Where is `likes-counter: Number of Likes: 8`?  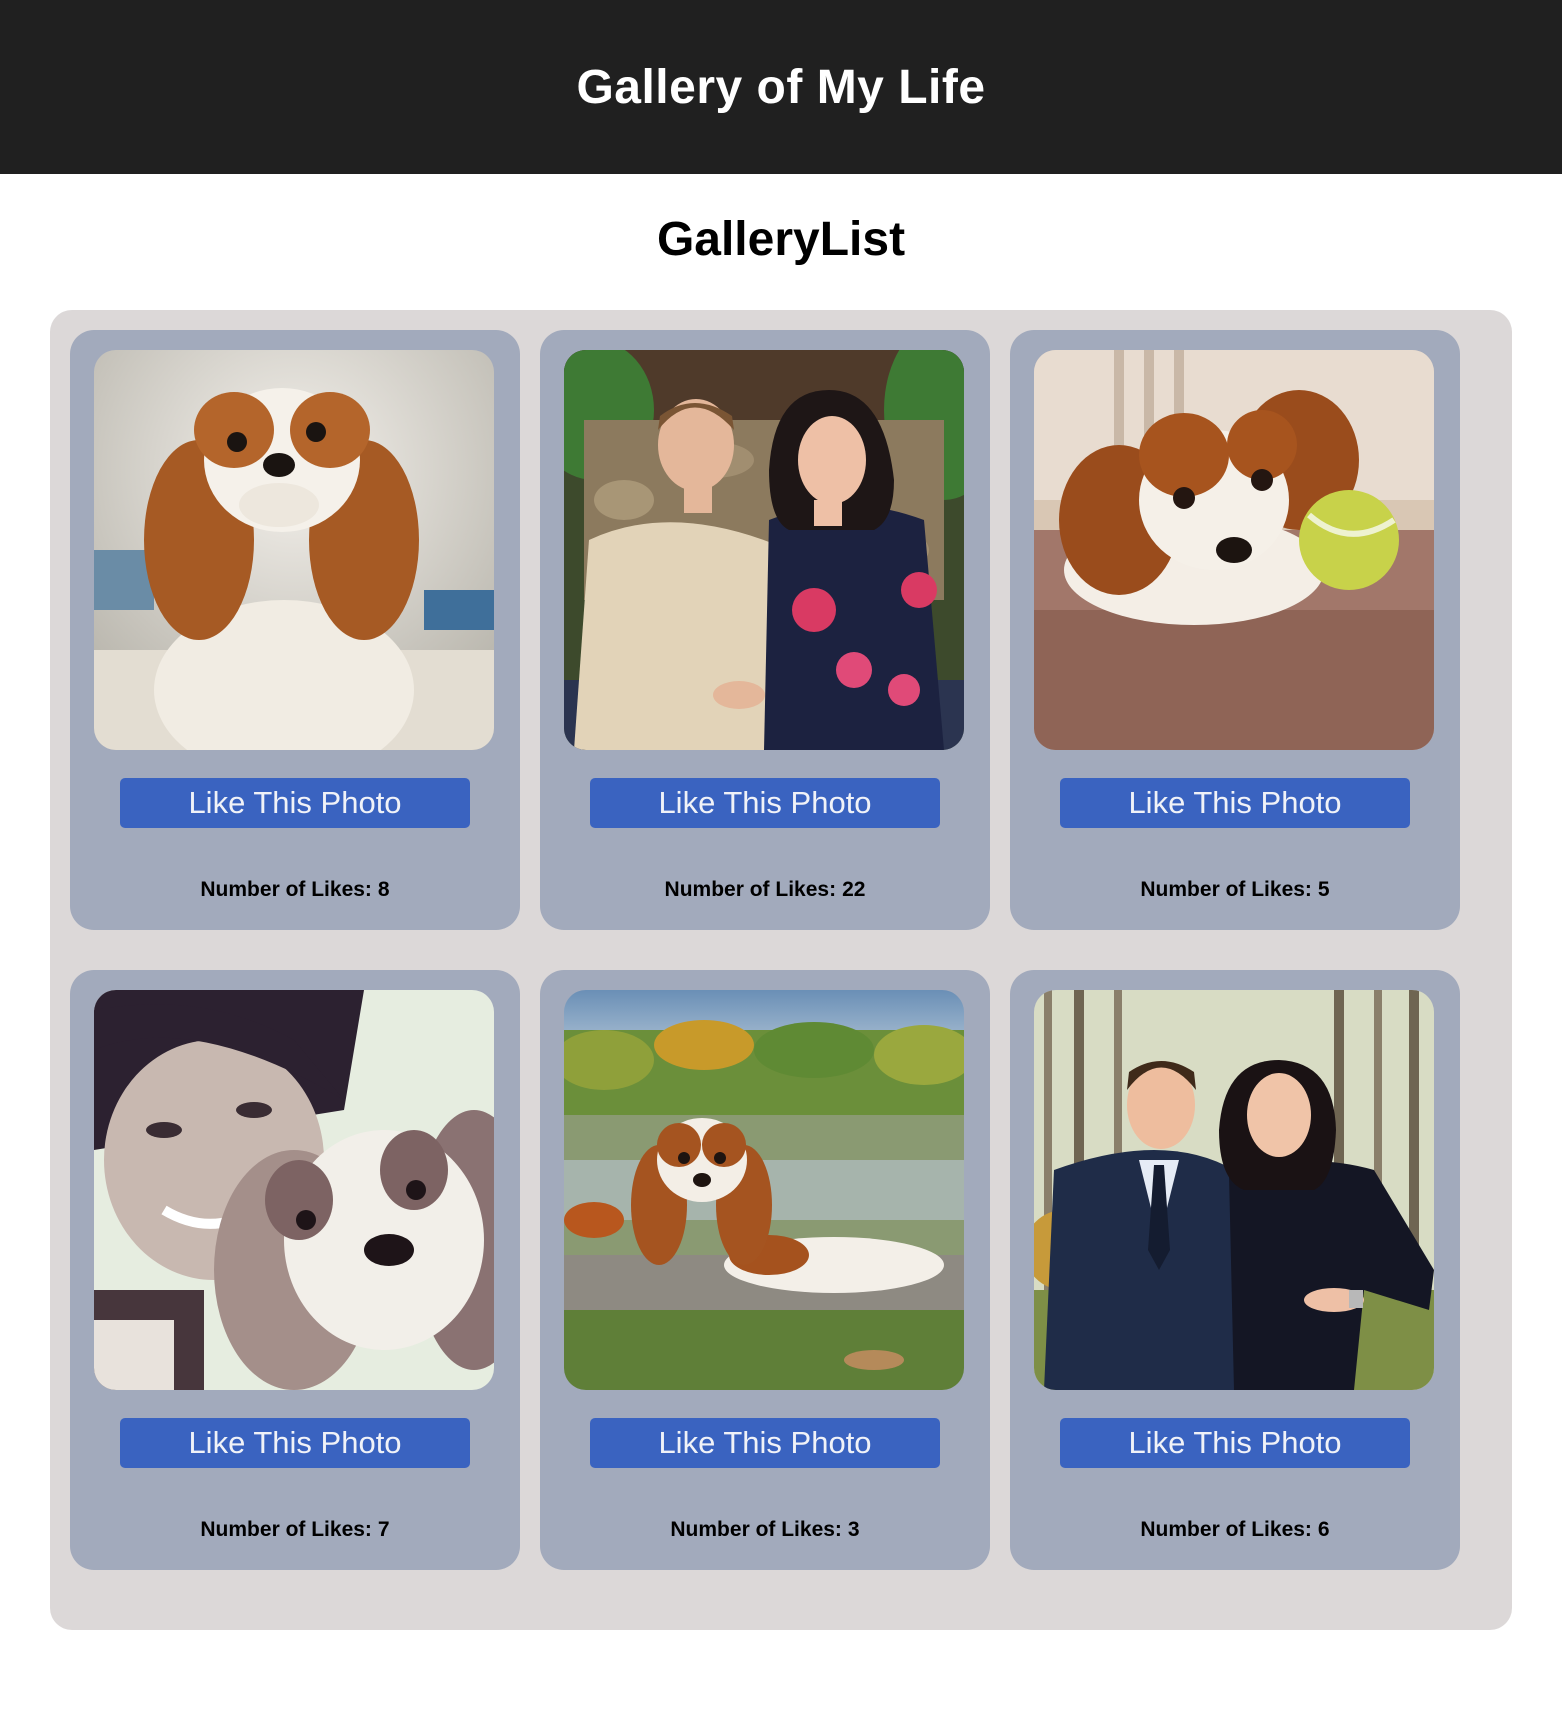 likes-counter: Number of Likes: 8 is located at coordinates (295, 890).